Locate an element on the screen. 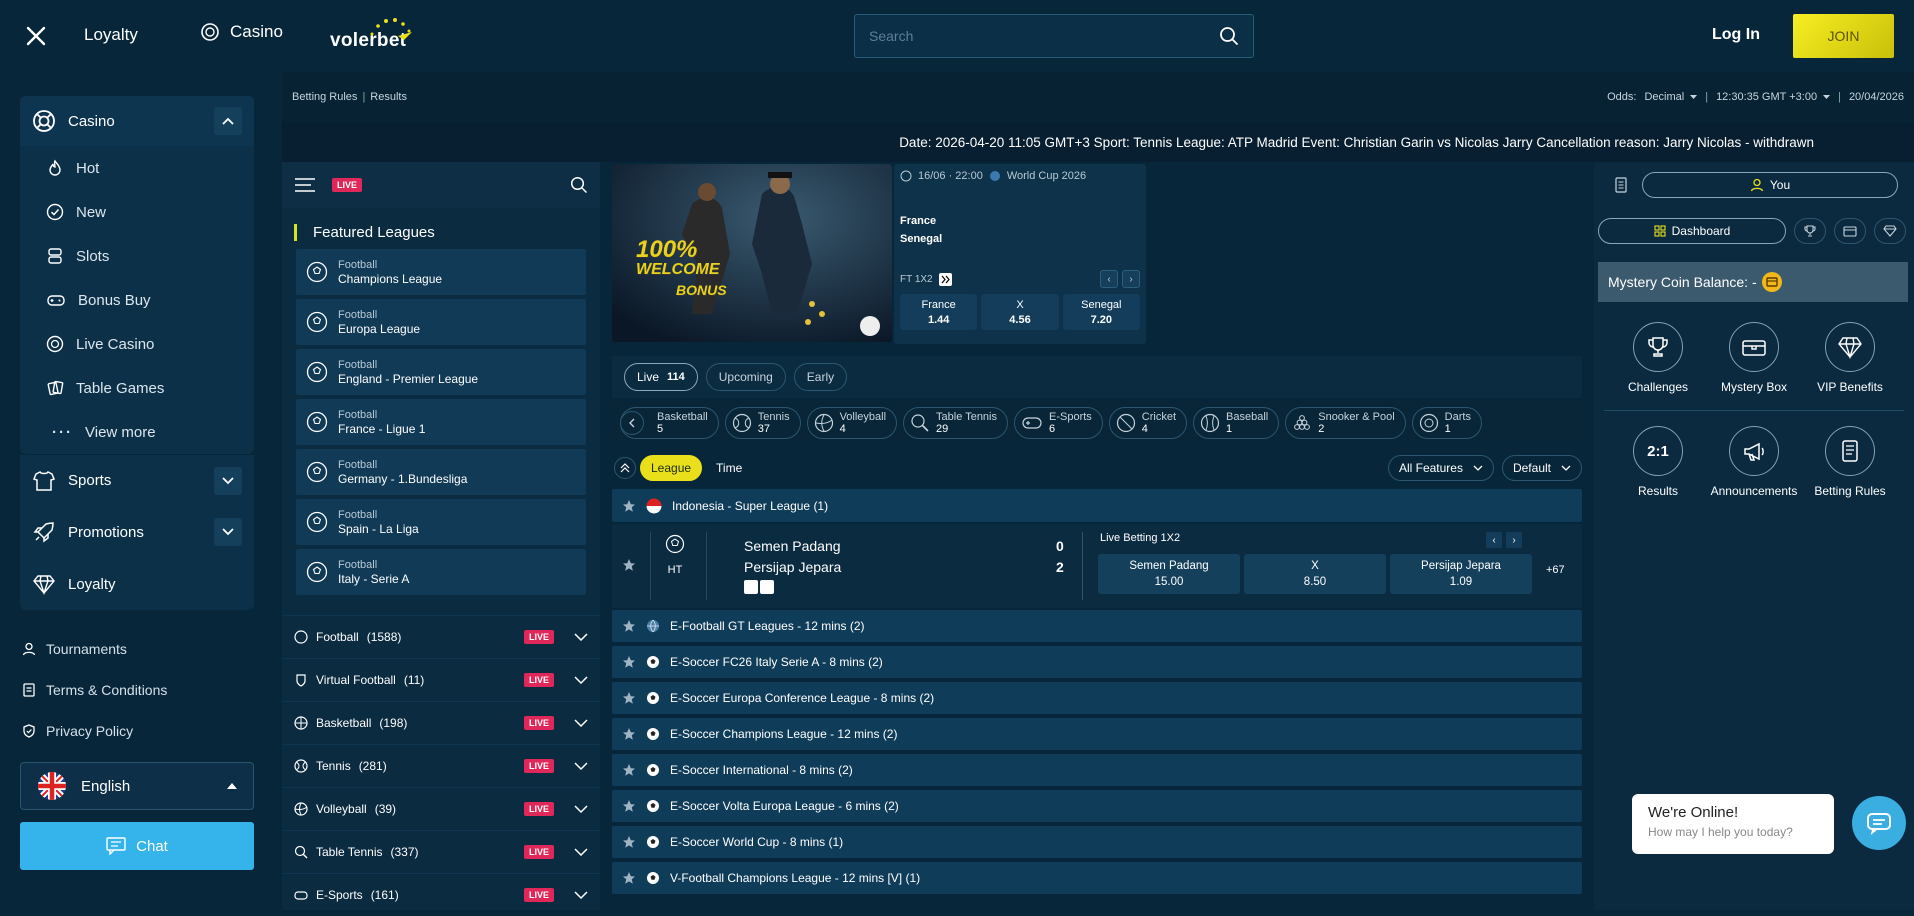 The height and width of the screenshot is (916, 1914). search-box is located at coordinates (1054, 36).